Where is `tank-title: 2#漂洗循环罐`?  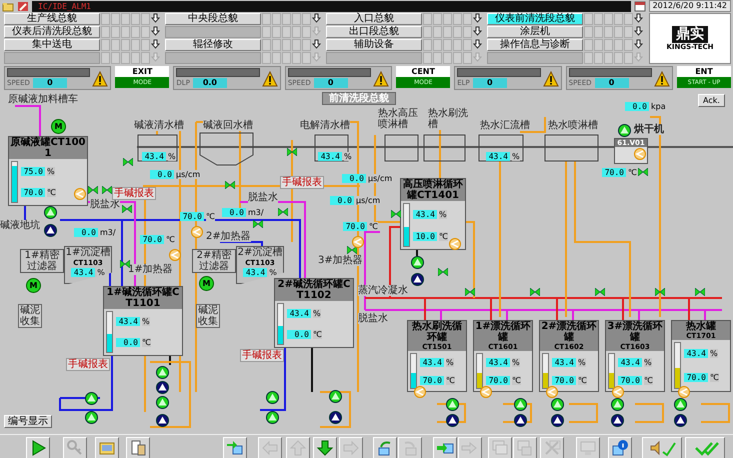
tank-title: 2#漂洗循环罐 is located at coordinates (569, 332).